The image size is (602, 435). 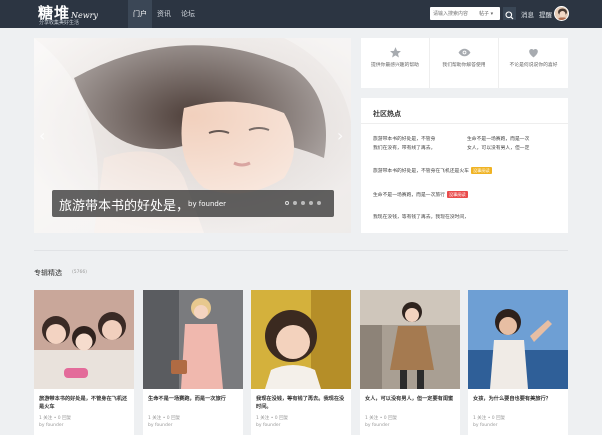 What do you see at coordinates (404, 144) in the screenshot?
I see `hot-item: 旅游带本书的好处是，不管身 我们在没有，带有线了再去。` at bounding box center [404, 144].